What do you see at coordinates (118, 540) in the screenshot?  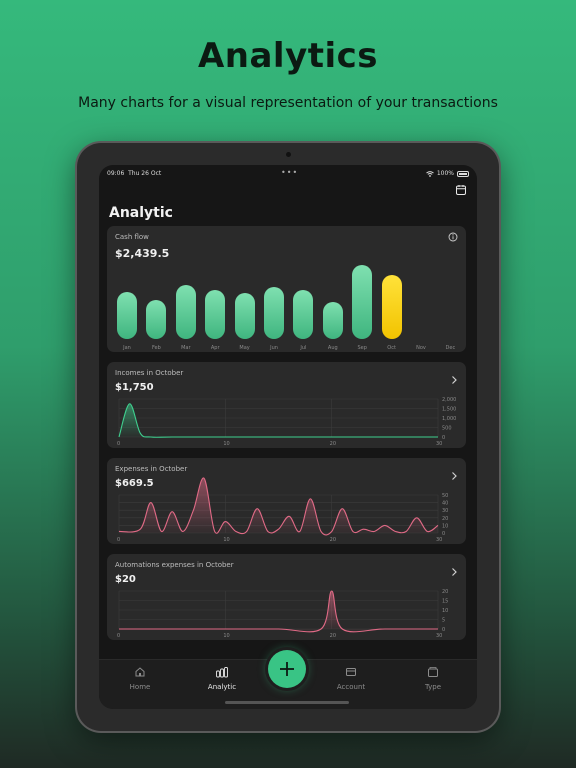 I see `expenses-xtick: 0` at bounding box center [118, 540].